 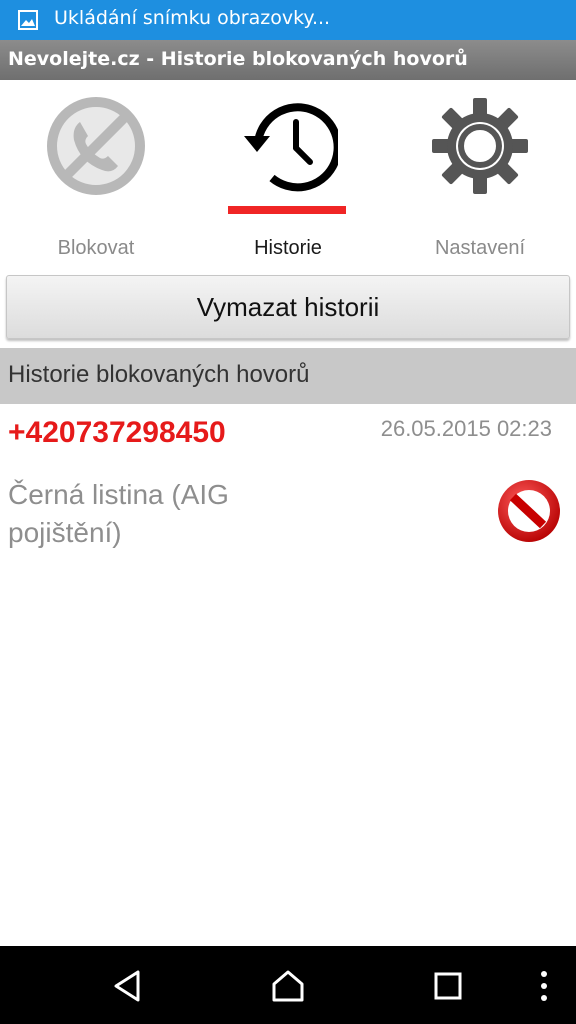 I want to click on tab-label-blokovat: Blokovat, so click(x=96, y=248).